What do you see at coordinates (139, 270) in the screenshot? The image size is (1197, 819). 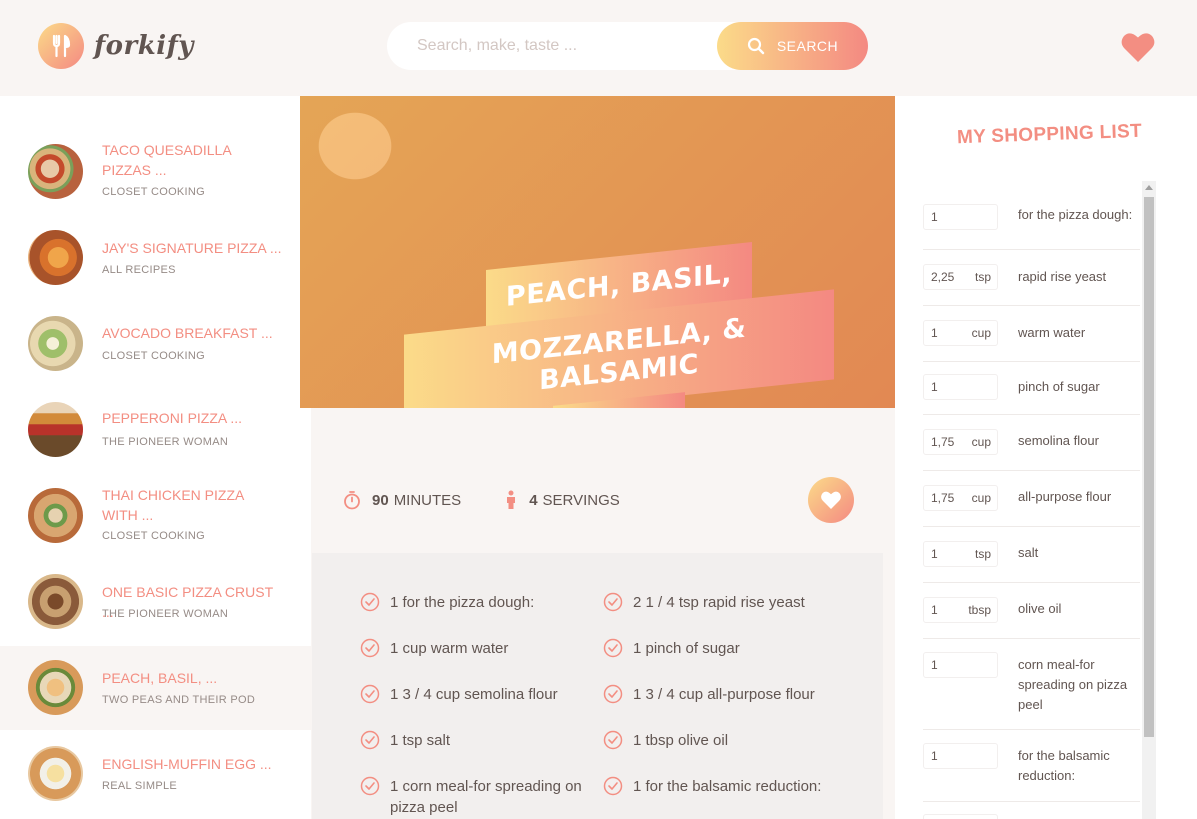 I see `result-publisher: ALL RECIPES` at bounding box center [139, 270].